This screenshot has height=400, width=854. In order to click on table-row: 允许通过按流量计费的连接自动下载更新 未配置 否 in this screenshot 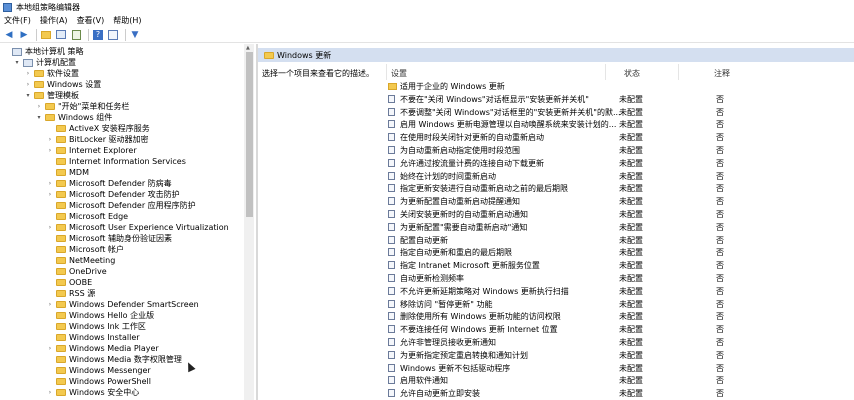, I will do `click(621, 163)`.